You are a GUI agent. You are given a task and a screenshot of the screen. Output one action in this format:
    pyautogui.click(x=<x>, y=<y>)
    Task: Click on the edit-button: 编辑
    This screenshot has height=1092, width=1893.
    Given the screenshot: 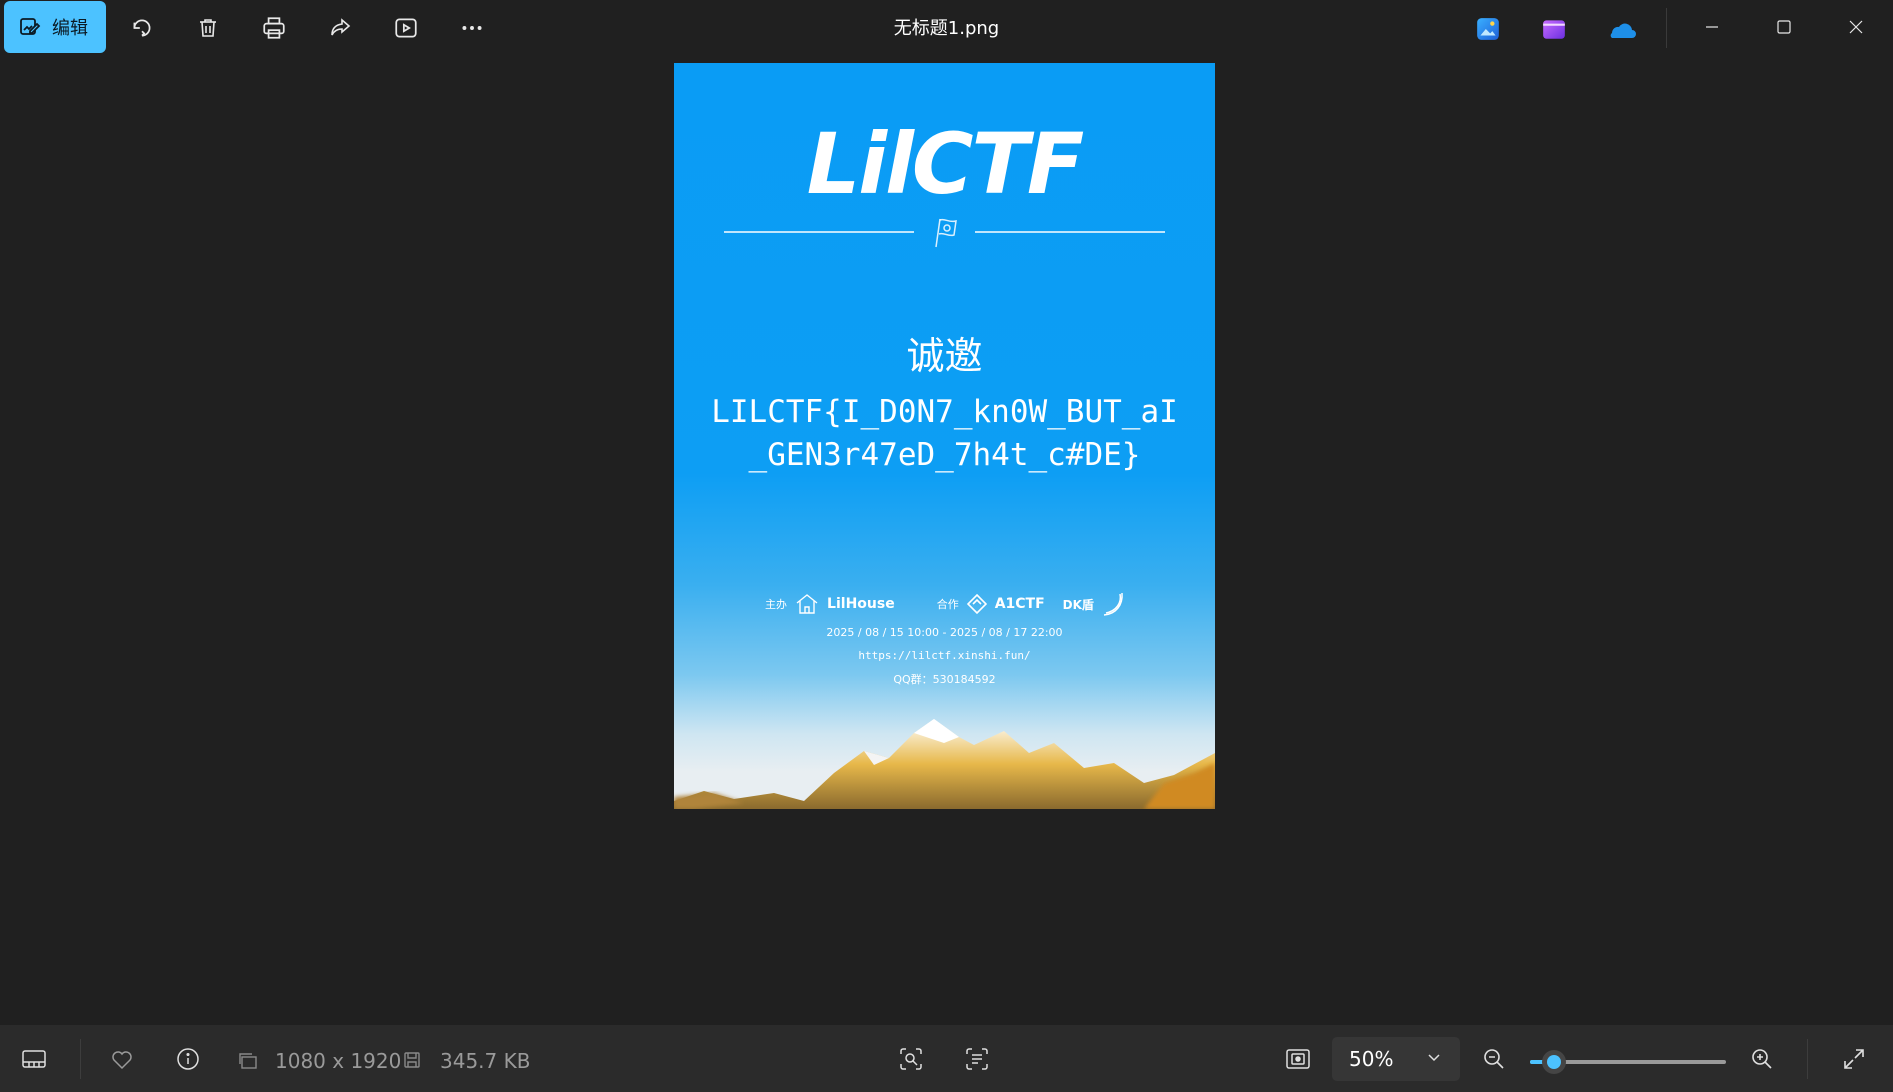 What is the action you would take?
    pyautogui.click(x=55, y=27)
    